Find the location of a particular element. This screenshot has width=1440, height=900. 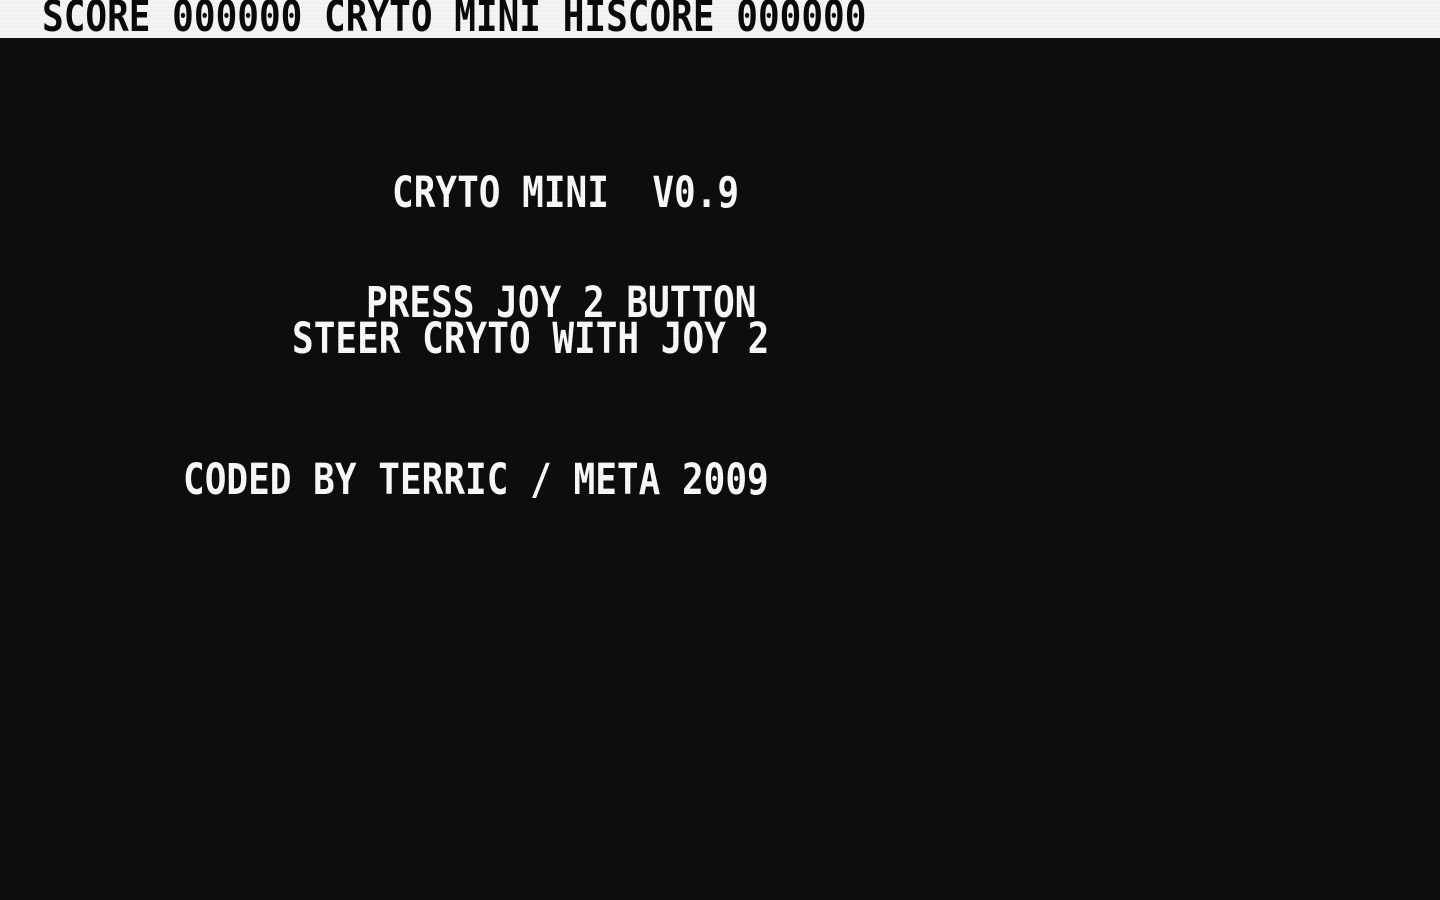

status-bar-text: SCORE 000000 CRYTO MINI HISCORE 000000 is located at coordinates (454, 19).